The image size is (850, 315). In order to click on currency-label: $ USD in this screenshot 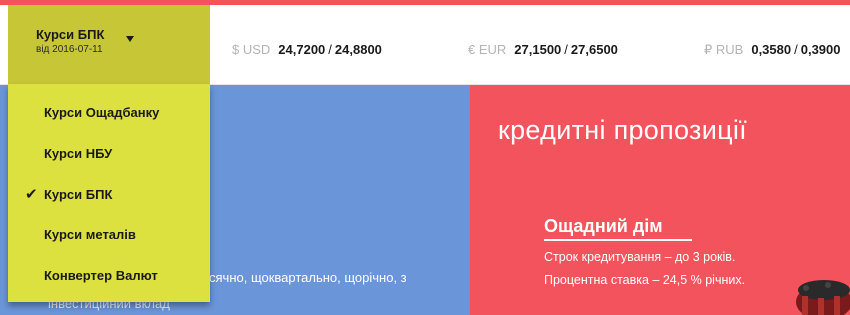, I will do `click(251, 49)`.